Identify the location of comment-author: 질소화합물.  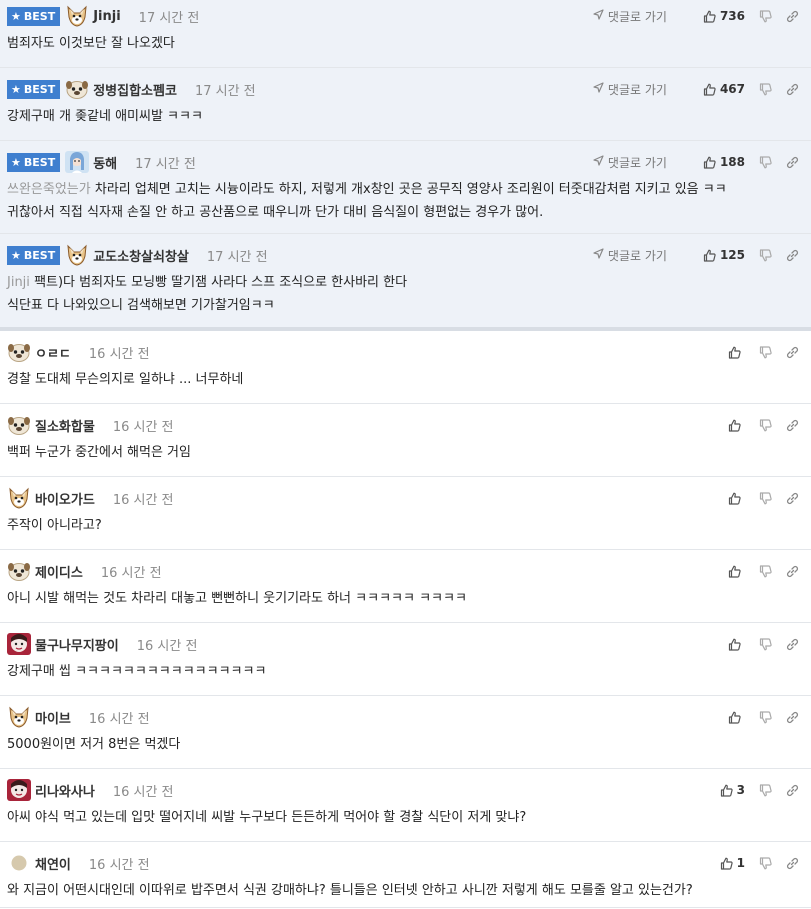
(65, 425).